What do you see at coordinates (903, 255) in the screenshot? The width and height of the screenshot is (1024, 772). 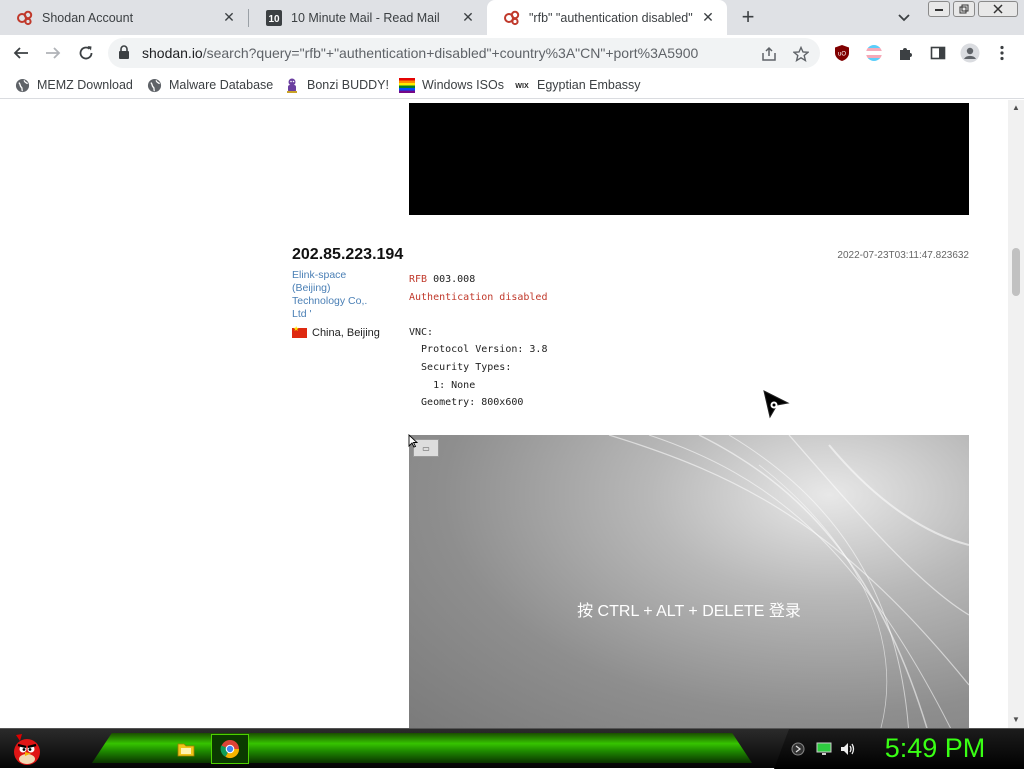 I see `result-timestamp: 2022-07-23T03:11:47.823632` at bounding box center [903, 255].